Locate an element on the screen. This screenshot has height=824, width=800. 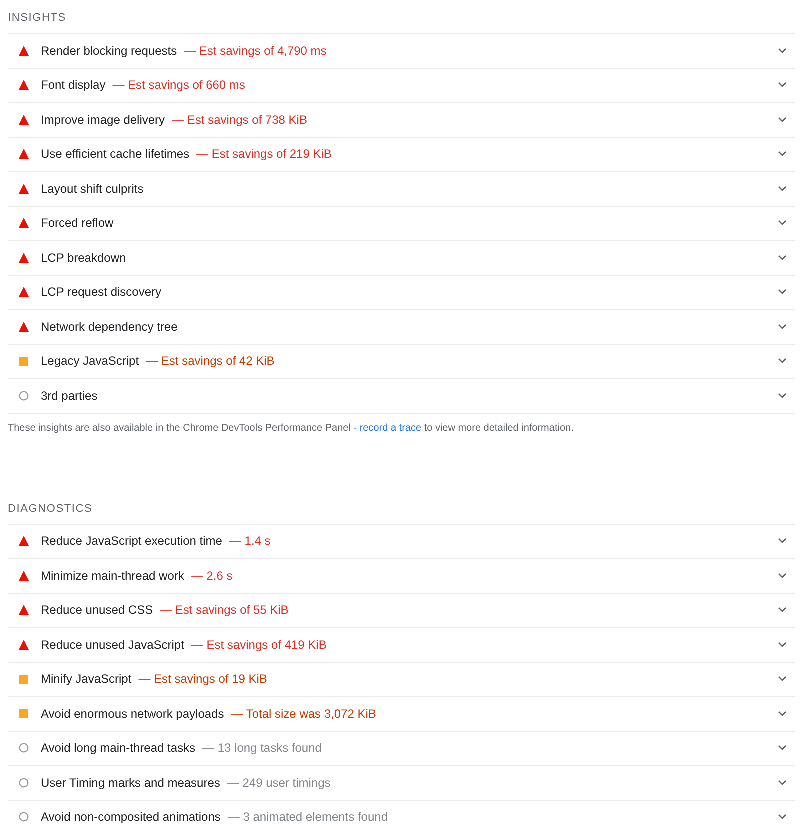
audit-detail: — 249 user timings is located at coordinates (279, 783).